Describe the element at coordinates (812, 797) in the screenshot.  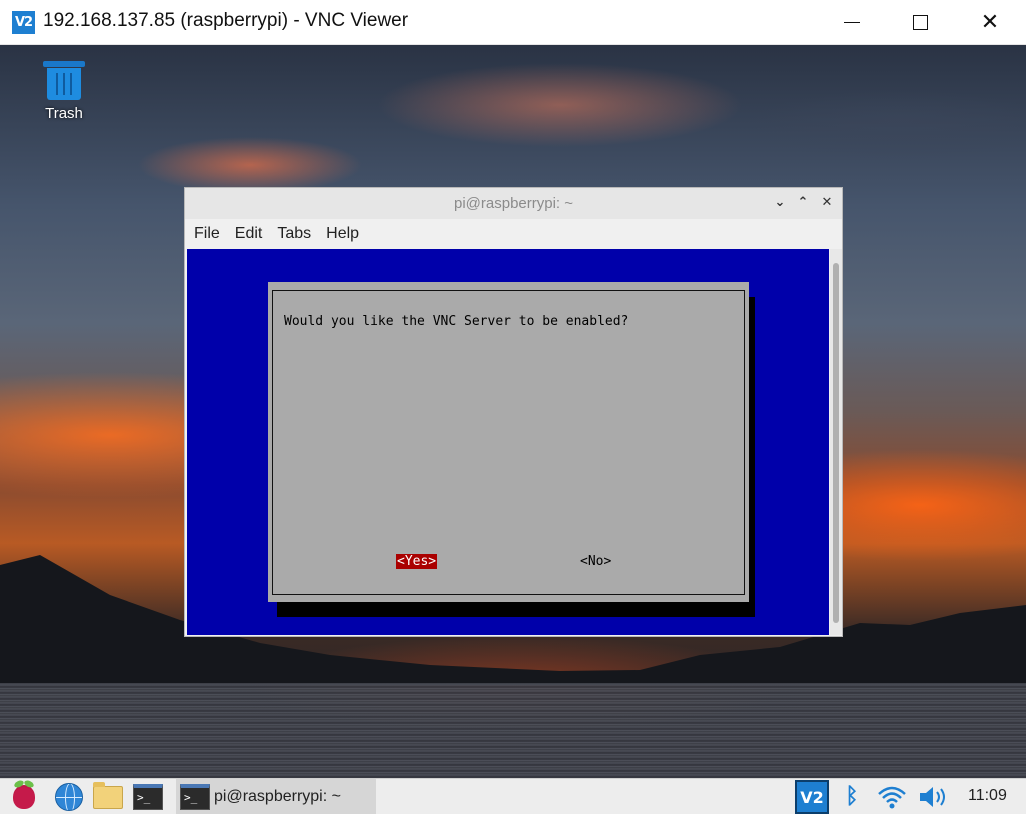
I see `vnc-server-icon: V2` at that location.